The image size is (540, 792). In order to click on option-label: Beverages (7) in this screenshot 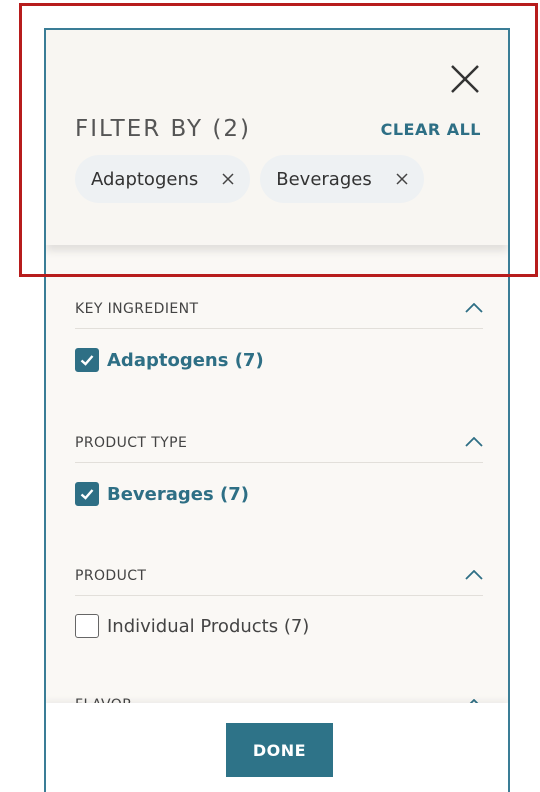, I will do `click(178, 494)`.